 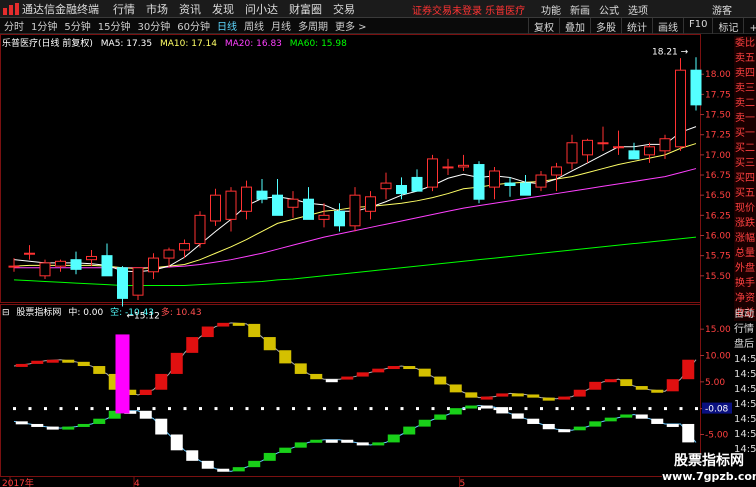 What do you see at coordinates (463, 483) in the screenshot?
I see `x-label-2: 5` at bounding box center [463, 483].